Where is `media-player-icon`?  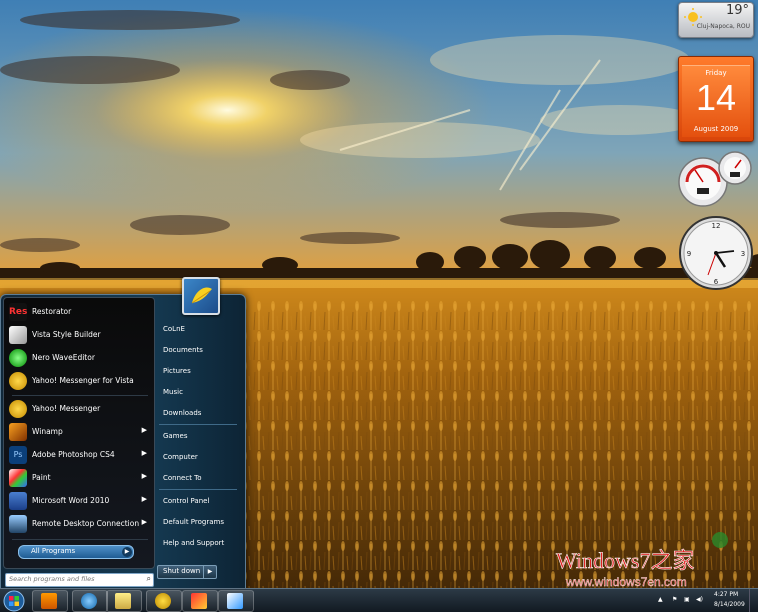 media-player-icon is located at coordinates (49, 601).